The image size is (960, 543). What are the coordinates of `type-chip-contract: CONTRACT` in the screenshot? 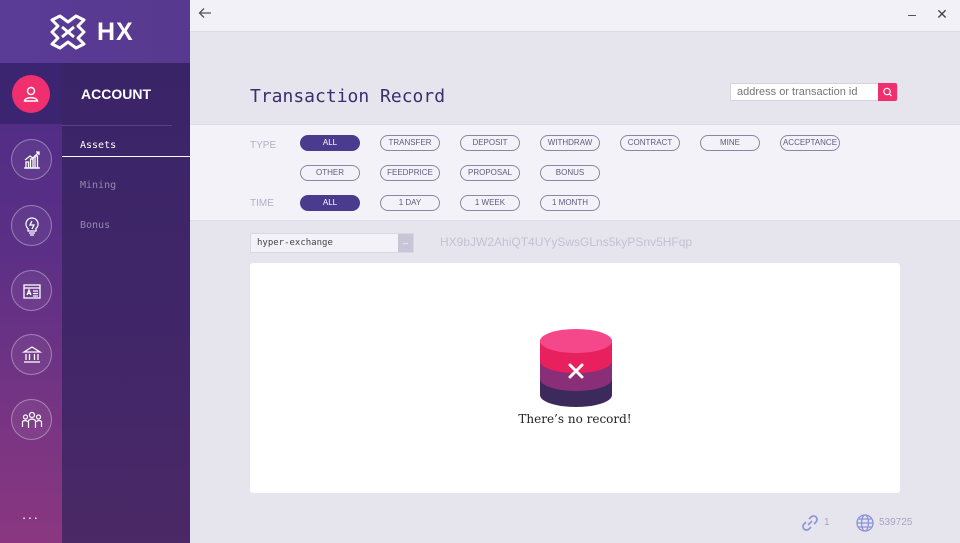 It's located at (650, 143).